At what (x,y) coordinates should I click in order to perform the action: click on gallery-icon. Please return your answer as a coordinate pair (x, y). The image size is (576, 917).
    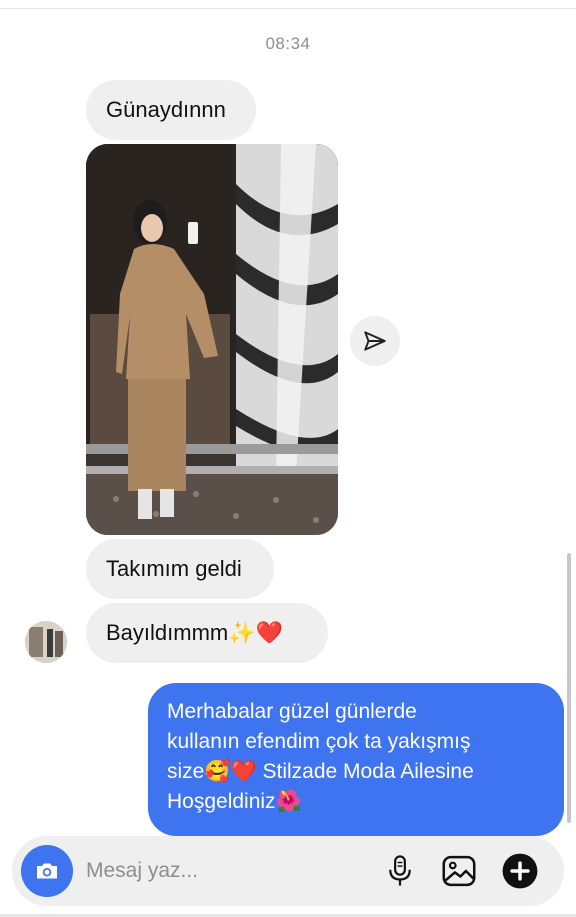
    Looking at the image, I should click on (459, 871).